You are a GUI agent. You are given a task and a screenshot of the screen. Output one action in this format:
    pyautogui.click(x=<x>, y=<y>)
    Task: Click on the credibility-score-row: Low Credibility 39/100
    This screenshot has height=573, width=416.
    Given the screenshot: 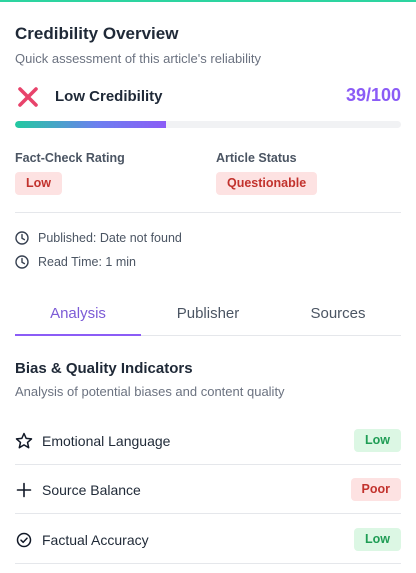 What is the action you would take?
    pyautogui.click(x=208, y=97)
    